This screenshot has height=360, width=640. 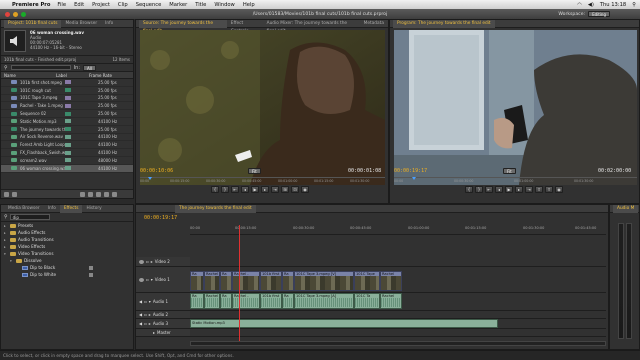 What do you see at coordinates (79, 5) in the screenshot?
I see `menu-edit: Edit` at bounding box center [79, 5].